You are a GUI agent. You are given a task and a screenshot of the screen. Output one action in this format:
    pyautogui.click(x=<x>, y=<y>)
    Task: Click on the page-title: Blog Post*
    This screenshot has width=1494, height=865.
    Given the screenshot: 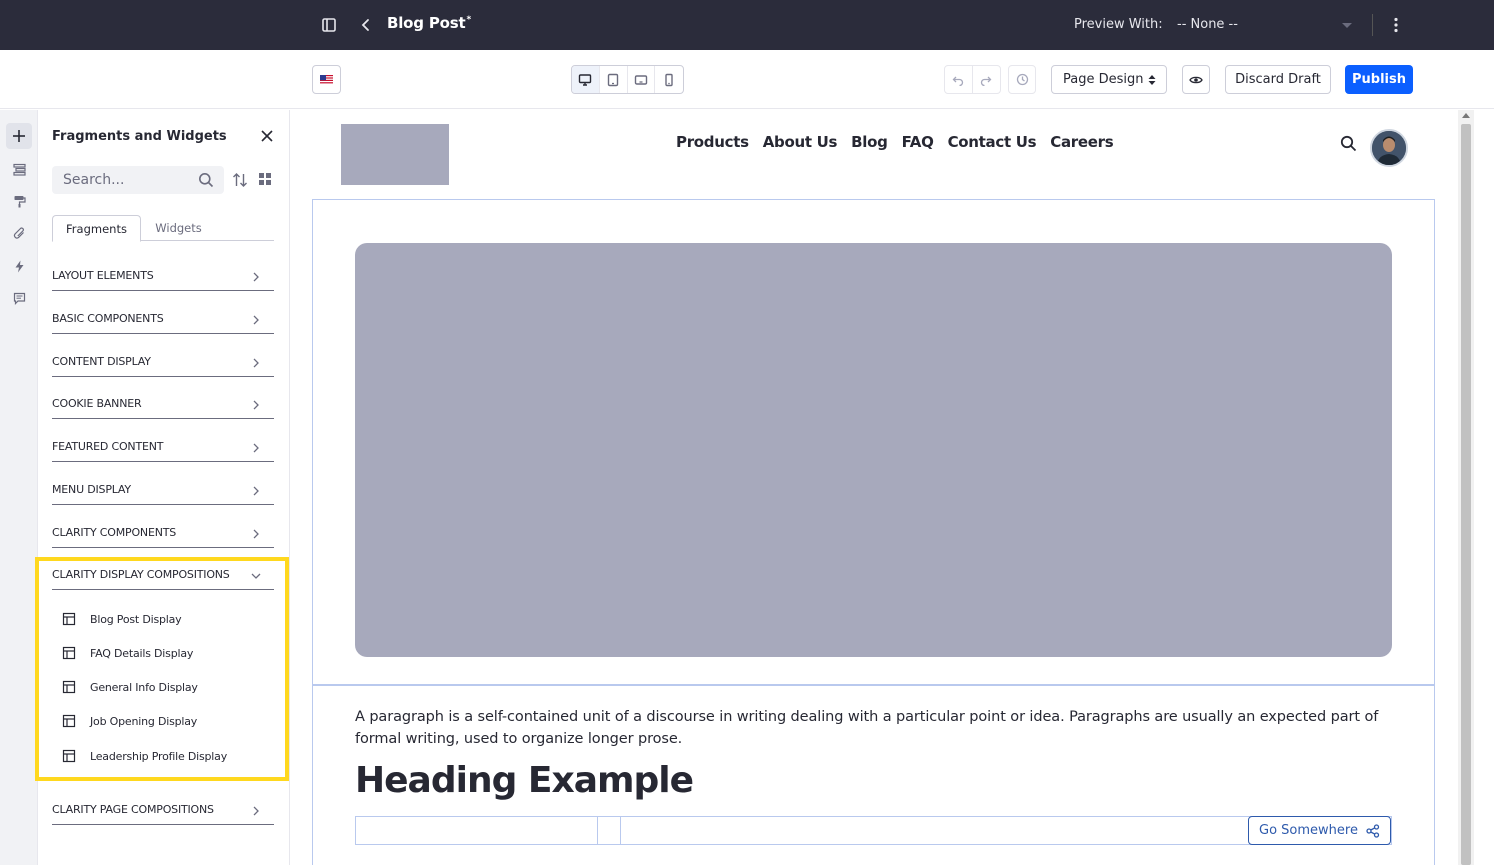 What is the action you would take?
    pyautogui.click(x=429, y=23)
    